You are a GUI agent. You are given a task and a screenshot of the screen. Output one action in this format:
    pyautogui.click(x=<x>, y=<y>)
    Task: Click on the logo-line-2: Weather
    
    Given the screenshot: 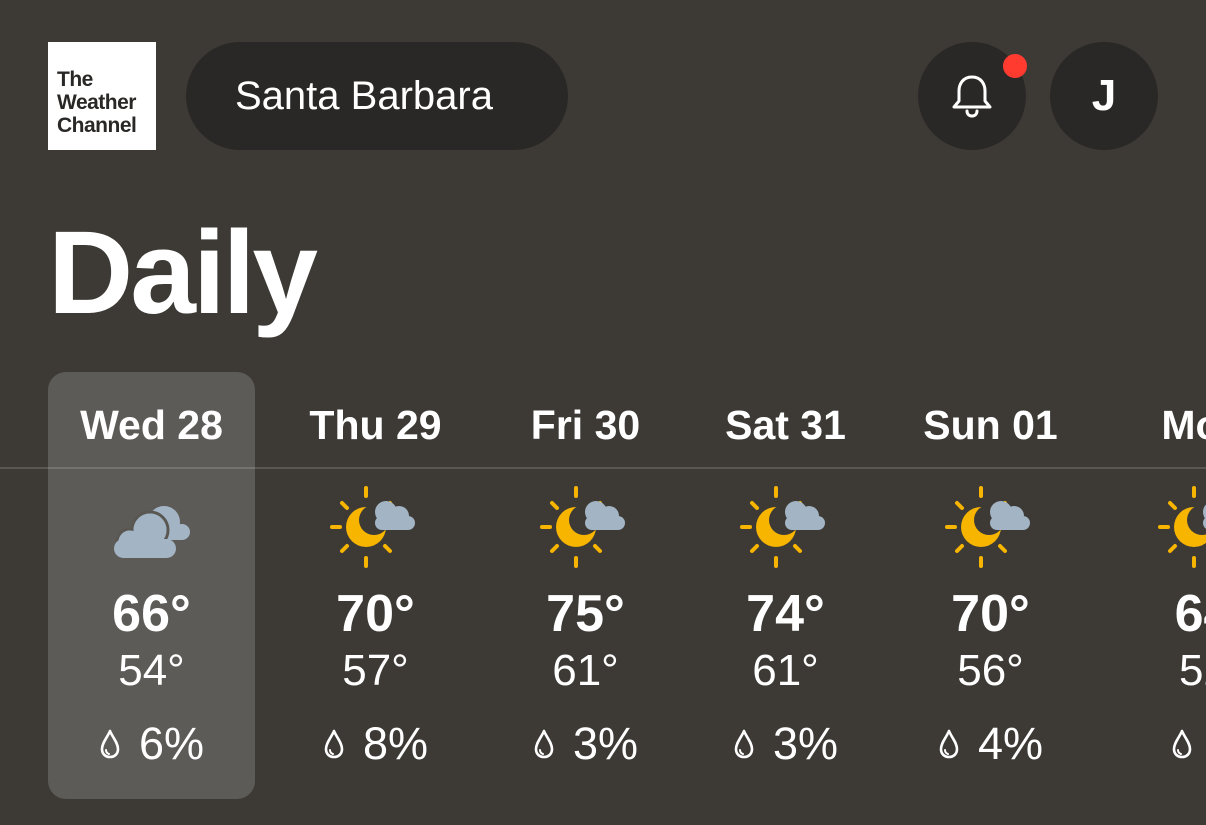 What is the action you would take?
    pyautogui.click(x=96, y=102)
    